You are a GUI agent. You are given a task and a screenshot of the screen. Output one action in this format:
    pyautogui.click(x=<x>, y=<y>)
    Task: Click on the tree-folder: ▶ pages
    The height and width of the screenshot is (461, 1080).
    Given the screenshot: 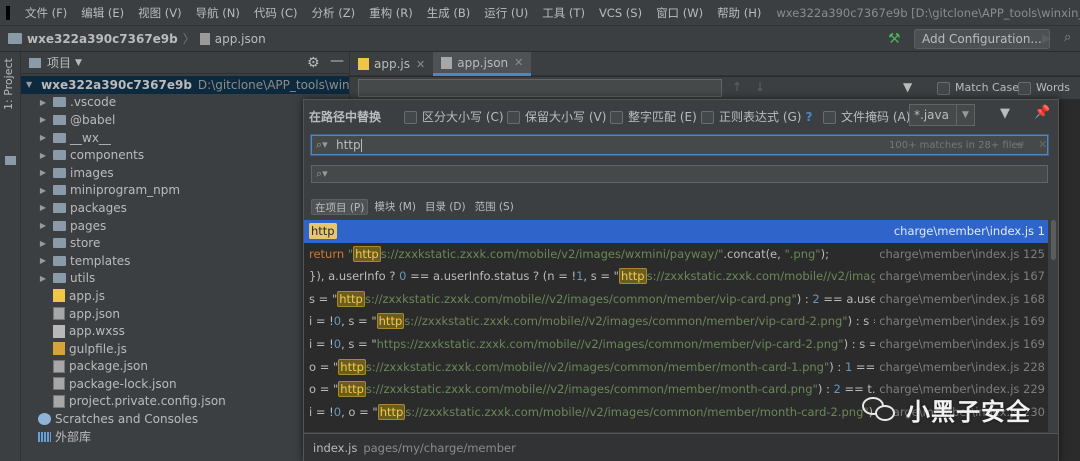 What is the action you would take?
    pyautogui.click(x=185, y=226)
    